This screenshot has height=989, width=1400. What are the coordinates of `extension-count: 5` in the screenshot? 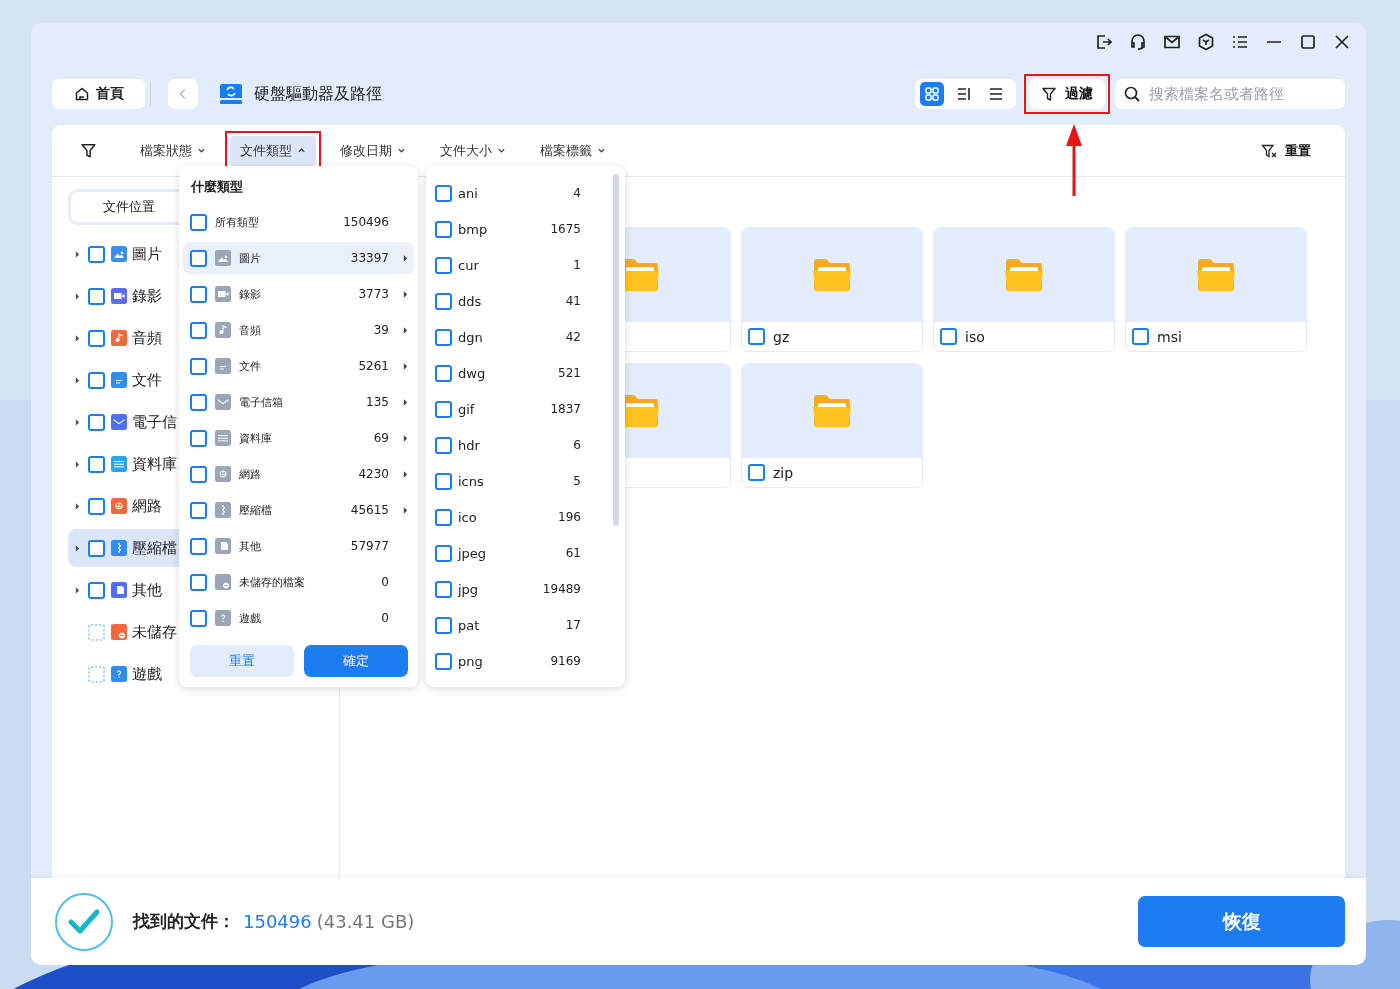 It's located at (576, 481).